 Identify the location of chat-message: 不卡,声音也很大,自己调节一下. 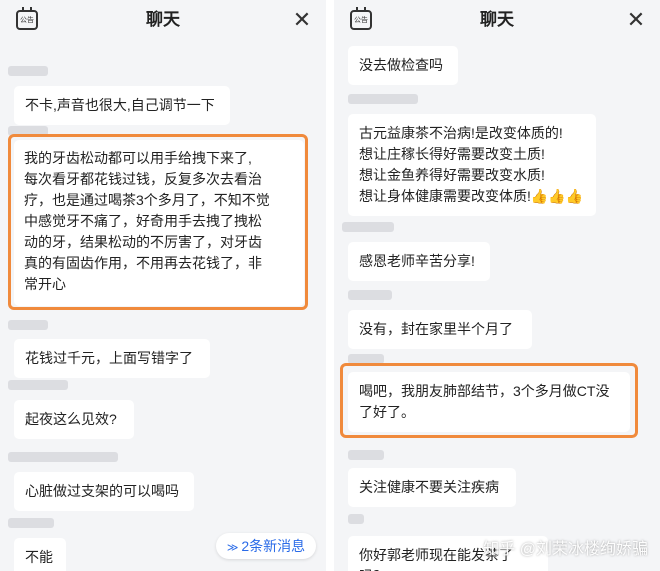
(122, 105).